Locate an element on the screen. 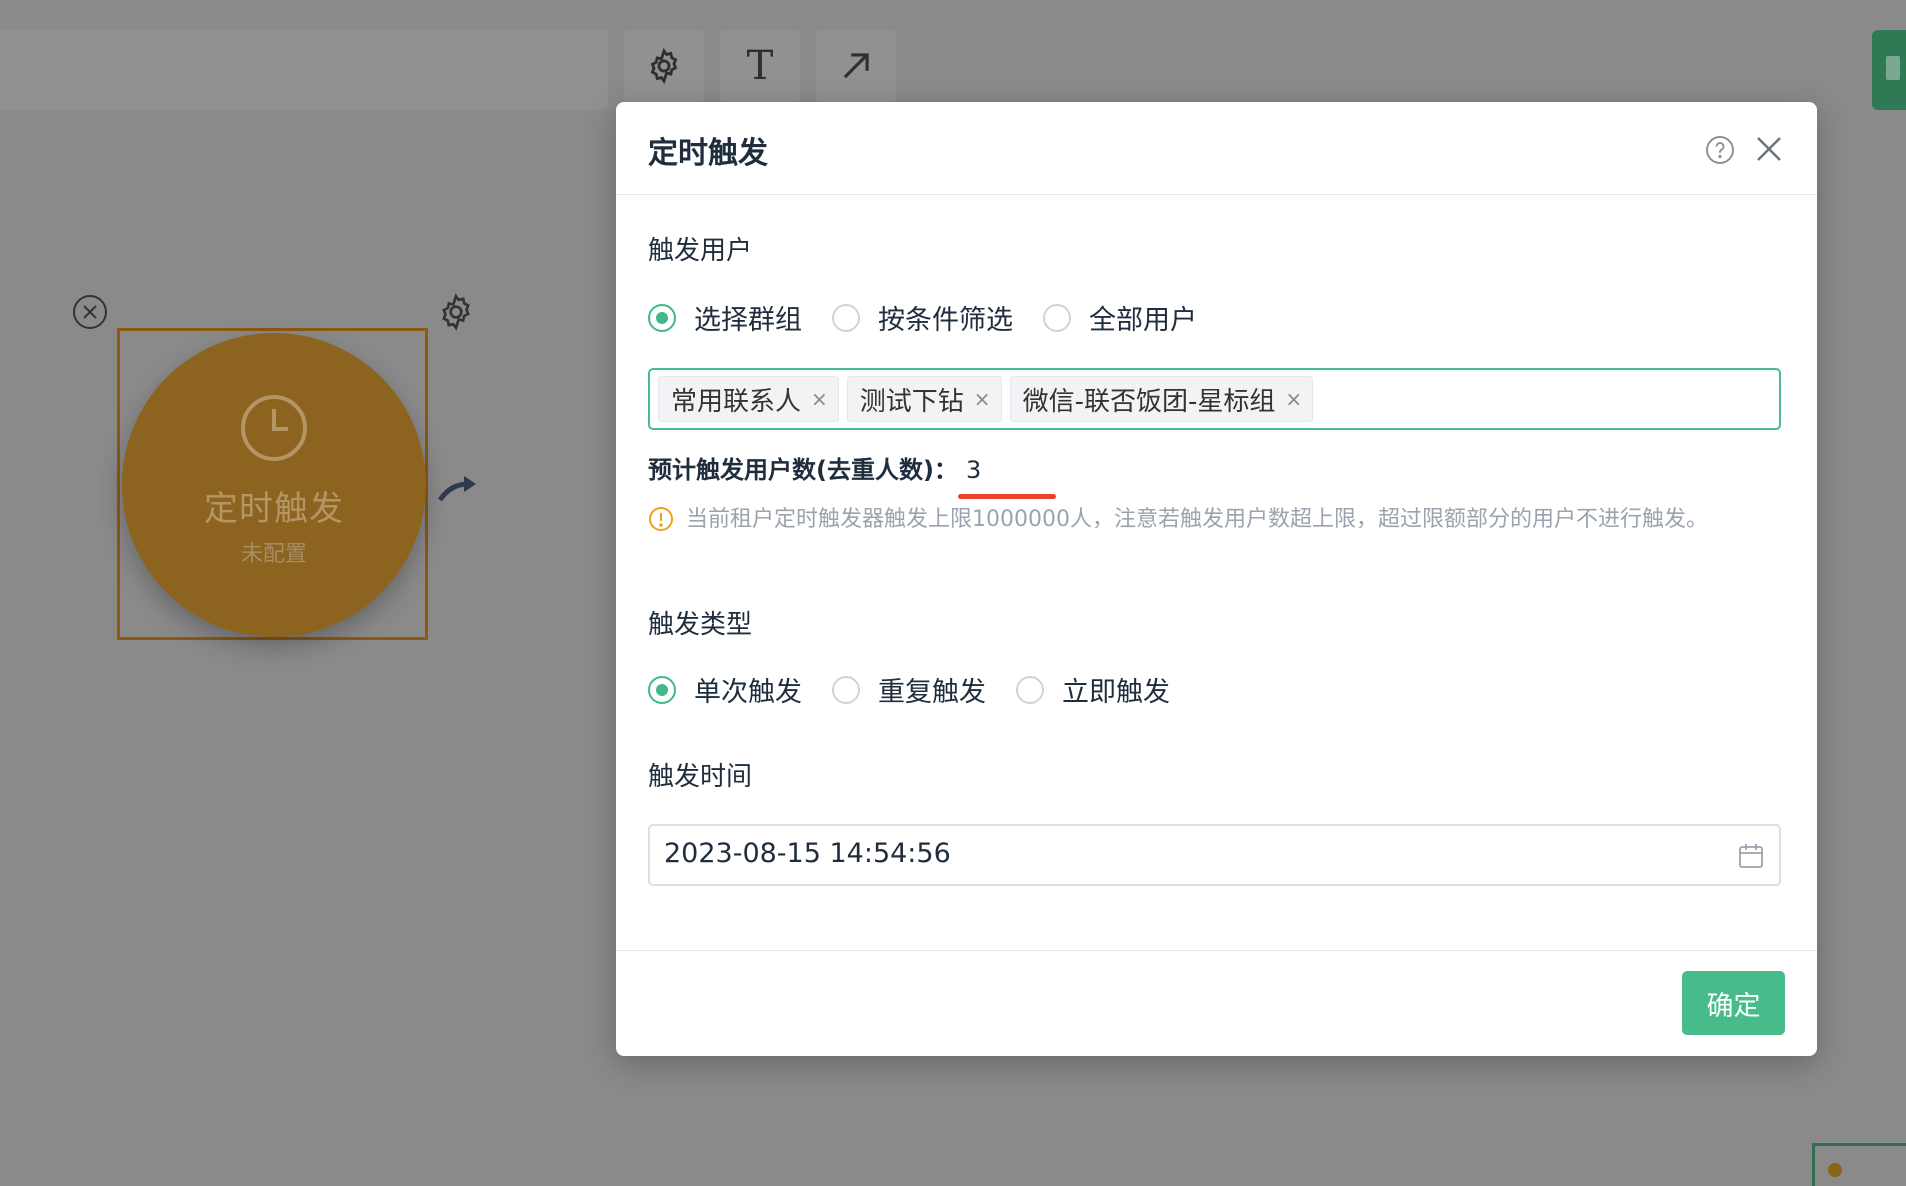 This screenshot has height=1186, width=1906. estimate-label: 预计触发用户数(去重人数)： is located at coordinates (803, 470).